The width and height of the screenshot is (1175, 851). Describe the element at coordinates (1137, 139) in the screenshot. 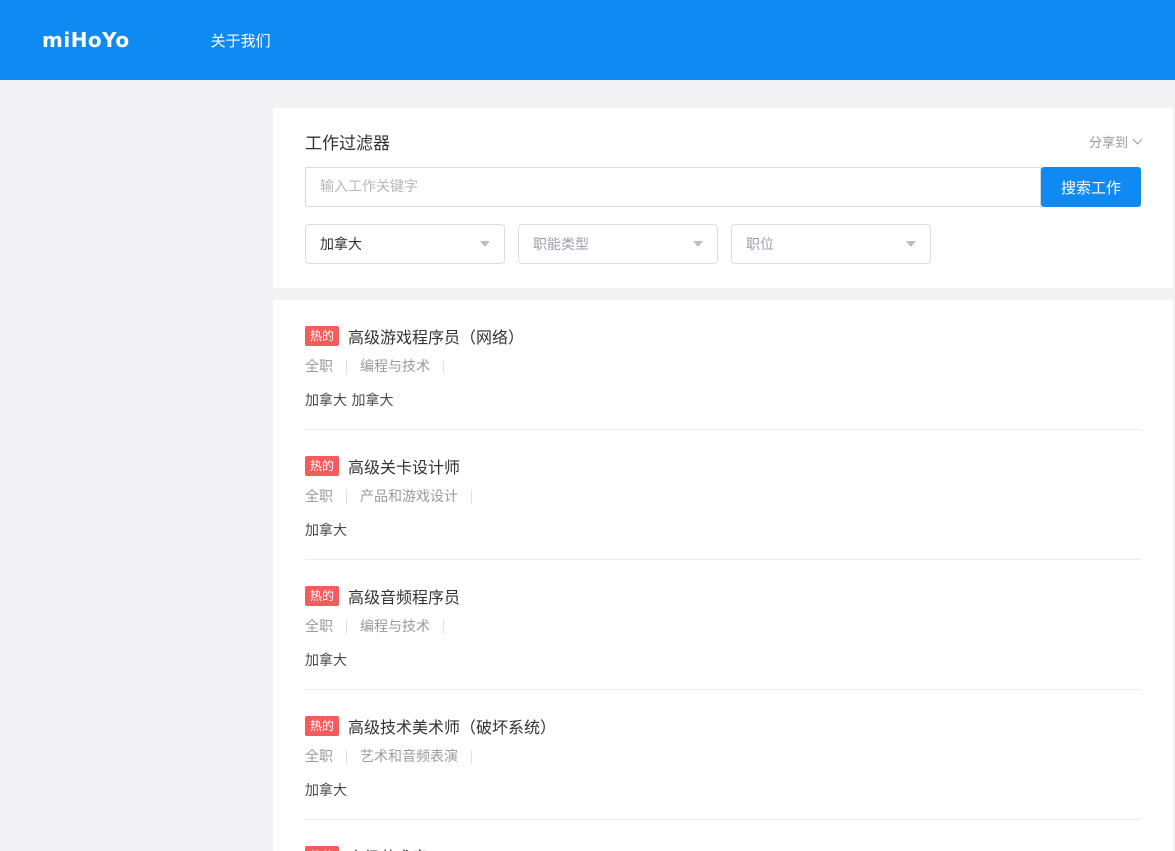

I see `chevron-down-icon` at that location.